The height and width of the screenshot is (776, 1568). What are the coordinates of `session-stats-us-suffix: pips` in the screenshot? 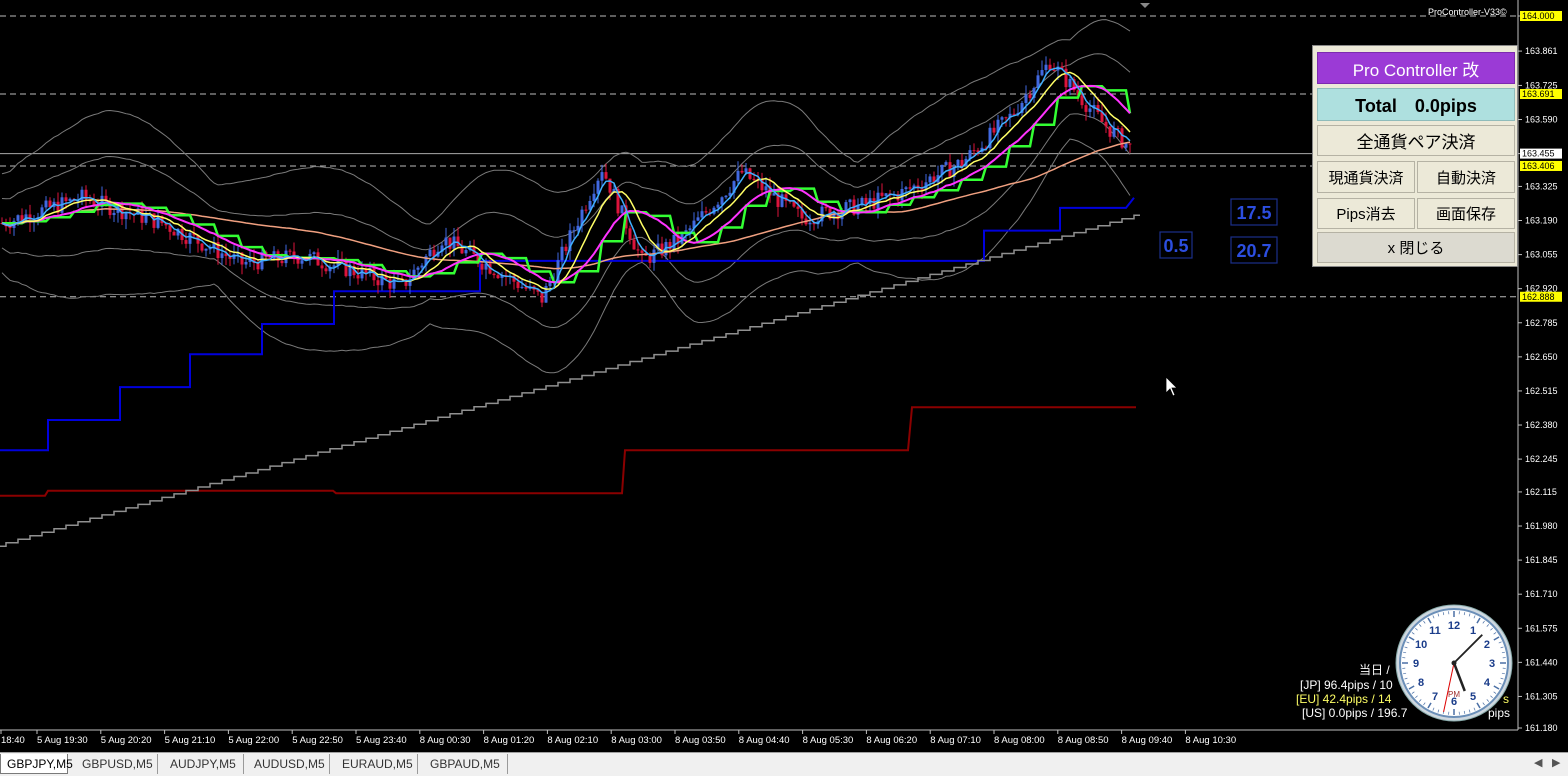 It's located at (1499, 713).